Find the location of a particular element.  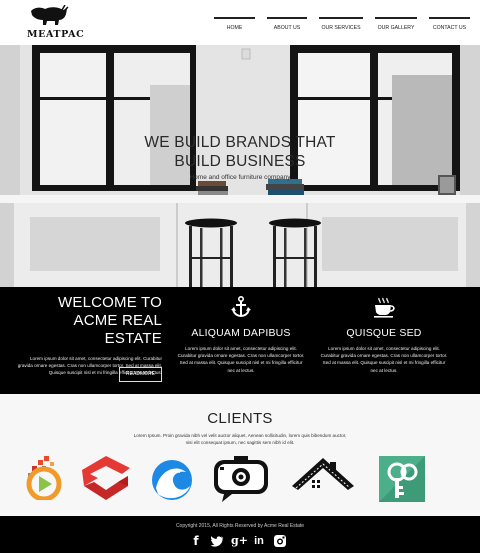

nav-contact-us: CONTACT US is located at coordinates (449, 24).